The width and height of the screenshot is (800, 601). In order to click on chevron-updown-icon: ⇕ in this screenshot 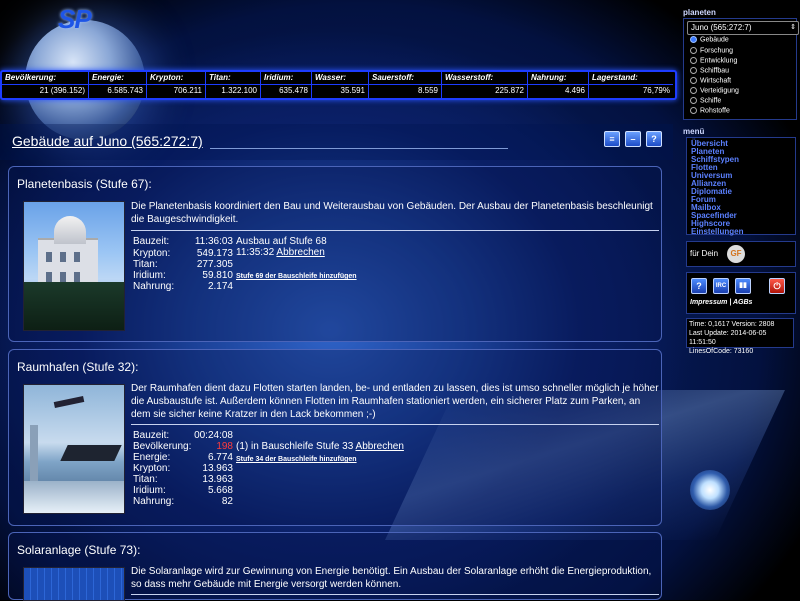, I will do `click(793, 27)`.